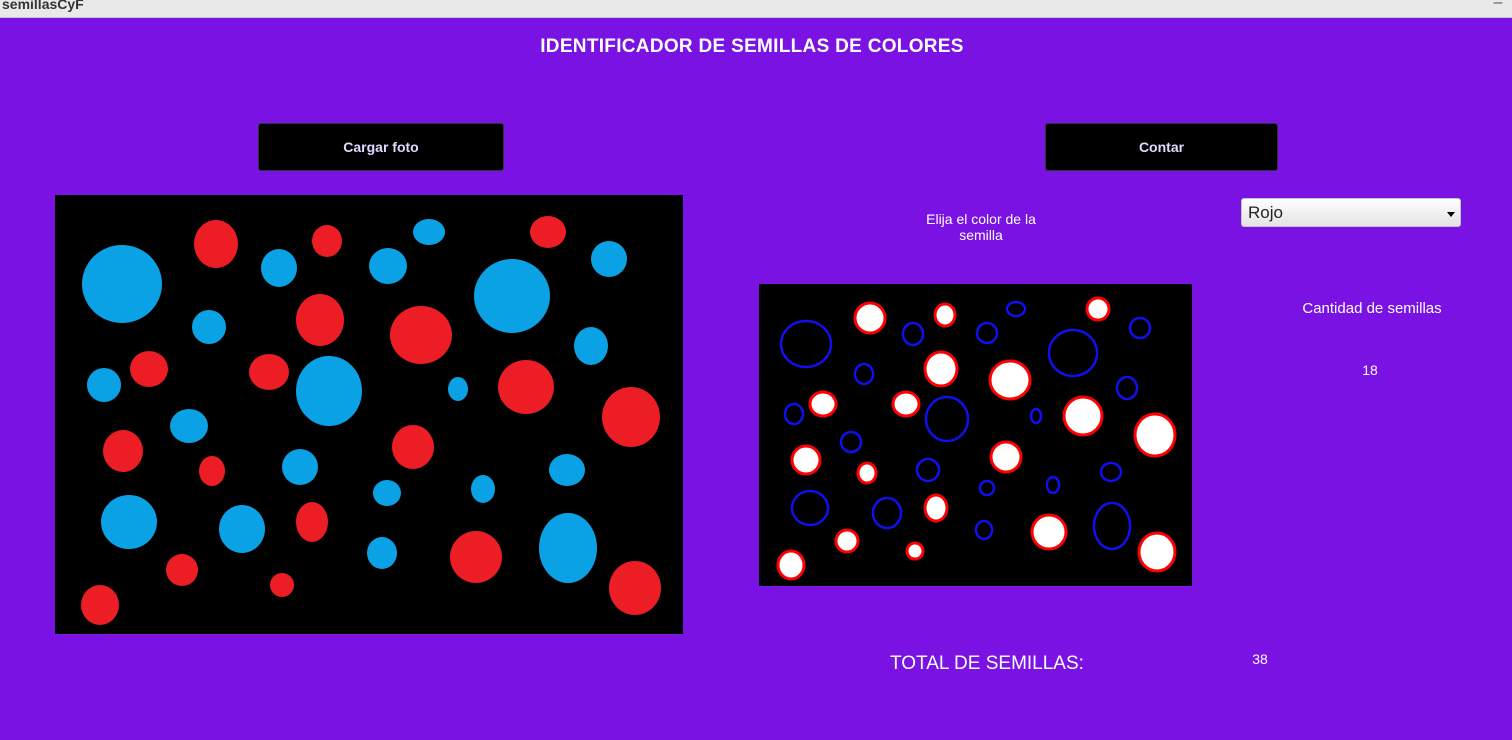 The width and height of the screenshot is (1512, 740). What do you see at coordinates (987, 663) in the screenshot?
I see `total-seeds-label: TOTAL DE SEMILLAS:` at bounding box center [987, 663].